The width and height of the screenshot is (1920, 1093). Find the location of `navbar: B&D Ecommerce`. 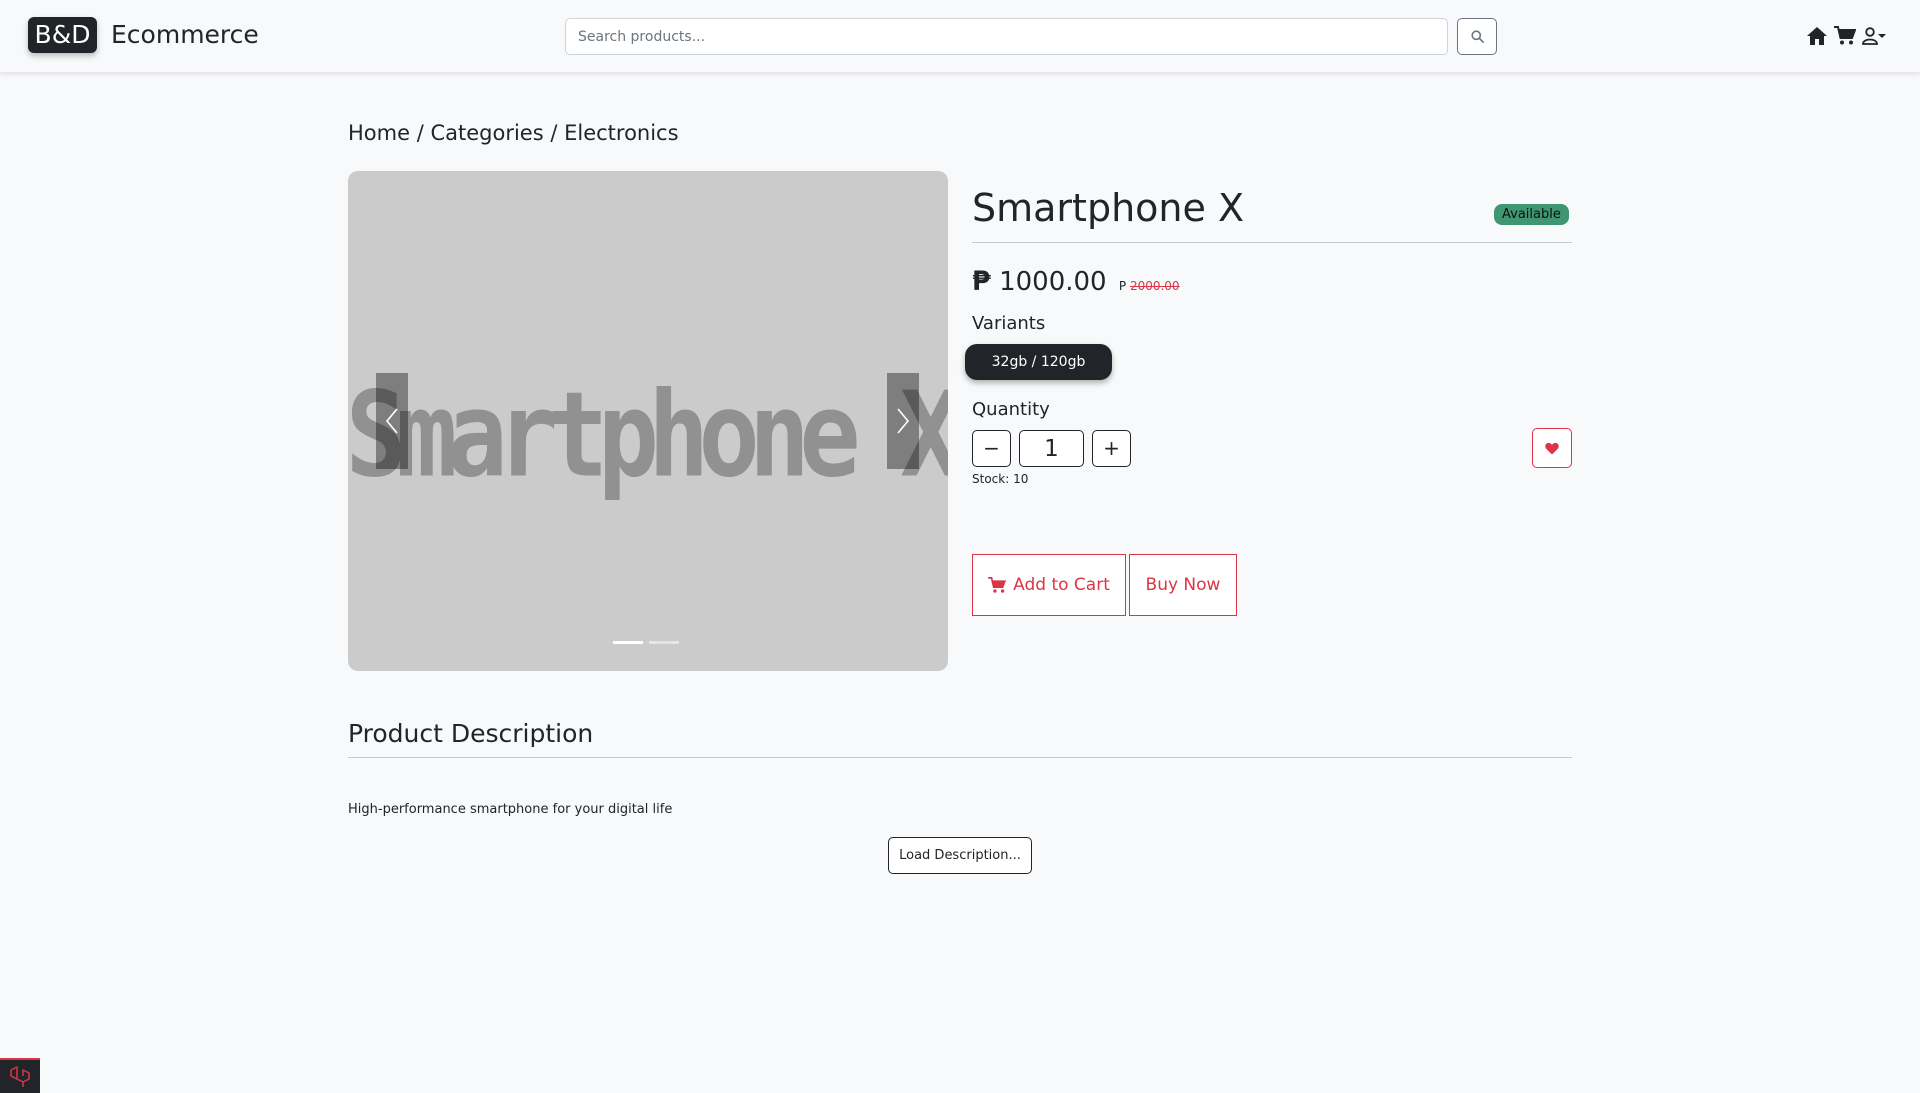

navbar: B&D Ecommerce is located at coordinates (960, 36).